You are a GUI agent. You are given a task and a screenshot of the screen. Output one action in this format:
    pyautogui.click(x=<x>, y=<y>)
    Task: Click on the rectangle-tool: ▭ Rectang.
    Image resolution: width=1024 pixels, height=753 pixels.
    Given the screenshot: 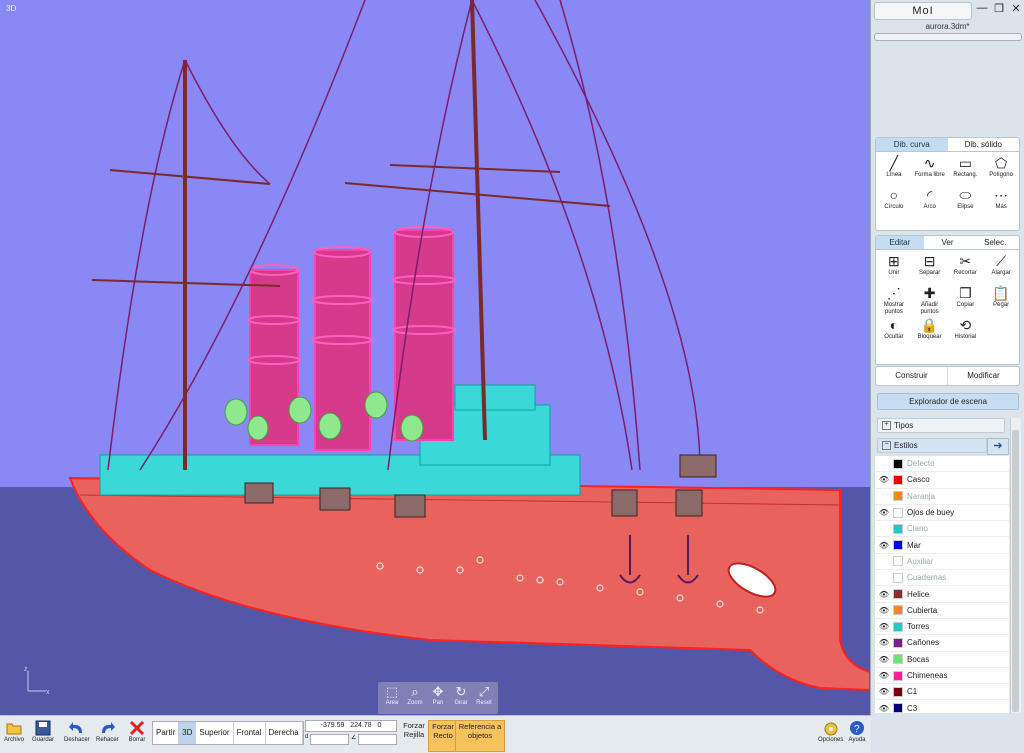 What is the action you would take?
    pyautogui.click(x=966, y=170)
    